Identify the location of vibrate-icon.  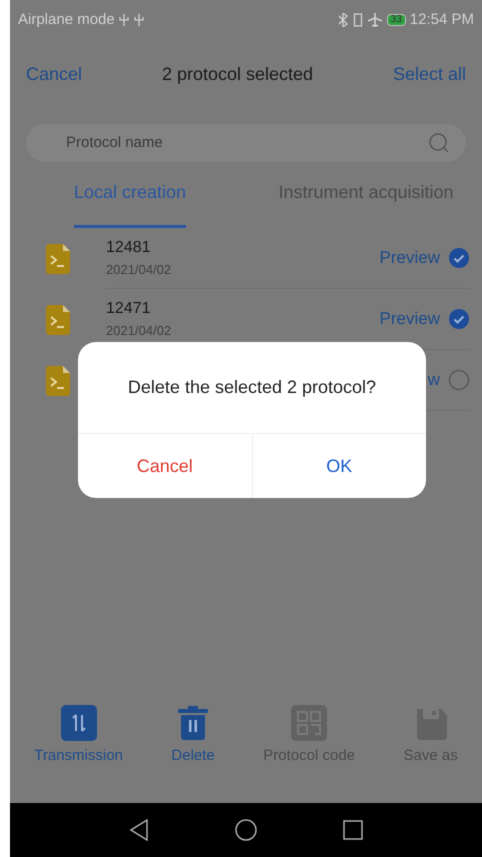
(357, 20).